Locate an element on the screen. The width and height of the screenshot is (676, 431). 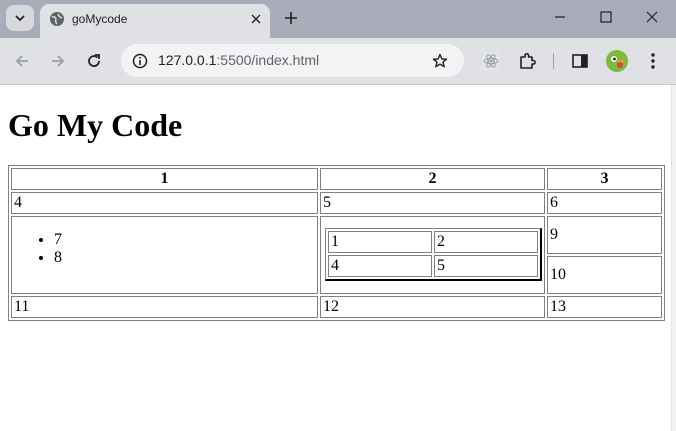
reload-button is located at coordinates (94, 61).